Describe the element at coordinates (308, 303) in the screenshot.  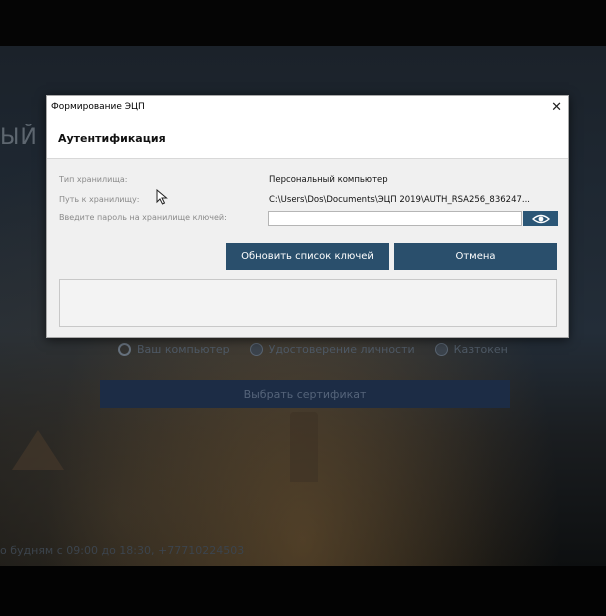
I see `status-log-area` at that location.